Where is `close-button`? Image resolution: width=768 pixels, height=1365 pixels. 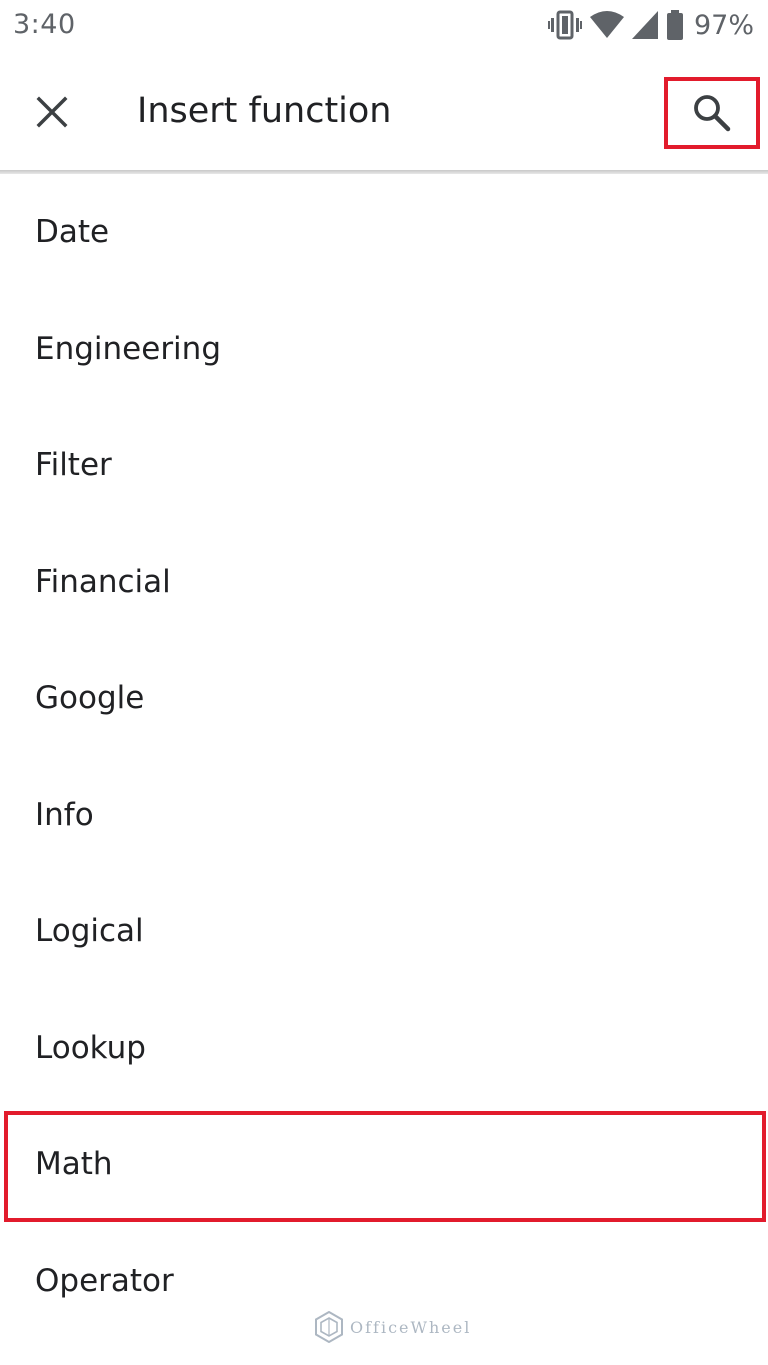 close-button is located at coordinates (52, 112).